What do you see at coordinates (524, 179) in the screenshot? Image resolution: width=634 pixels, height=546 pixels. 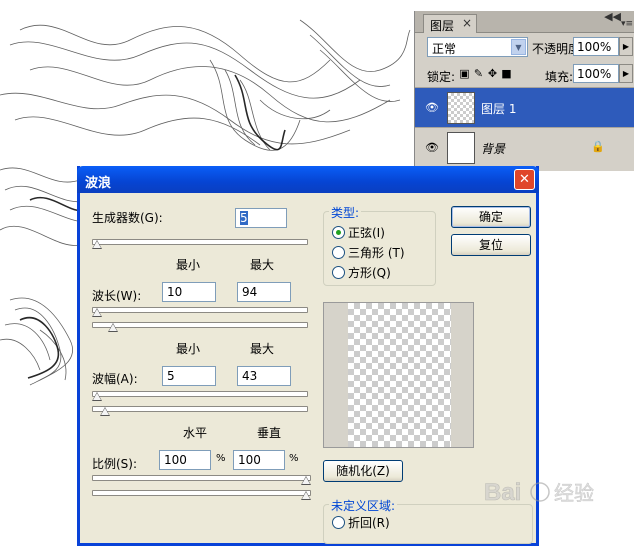 I see `close-button: ✕` at bounding box center [524, 179].